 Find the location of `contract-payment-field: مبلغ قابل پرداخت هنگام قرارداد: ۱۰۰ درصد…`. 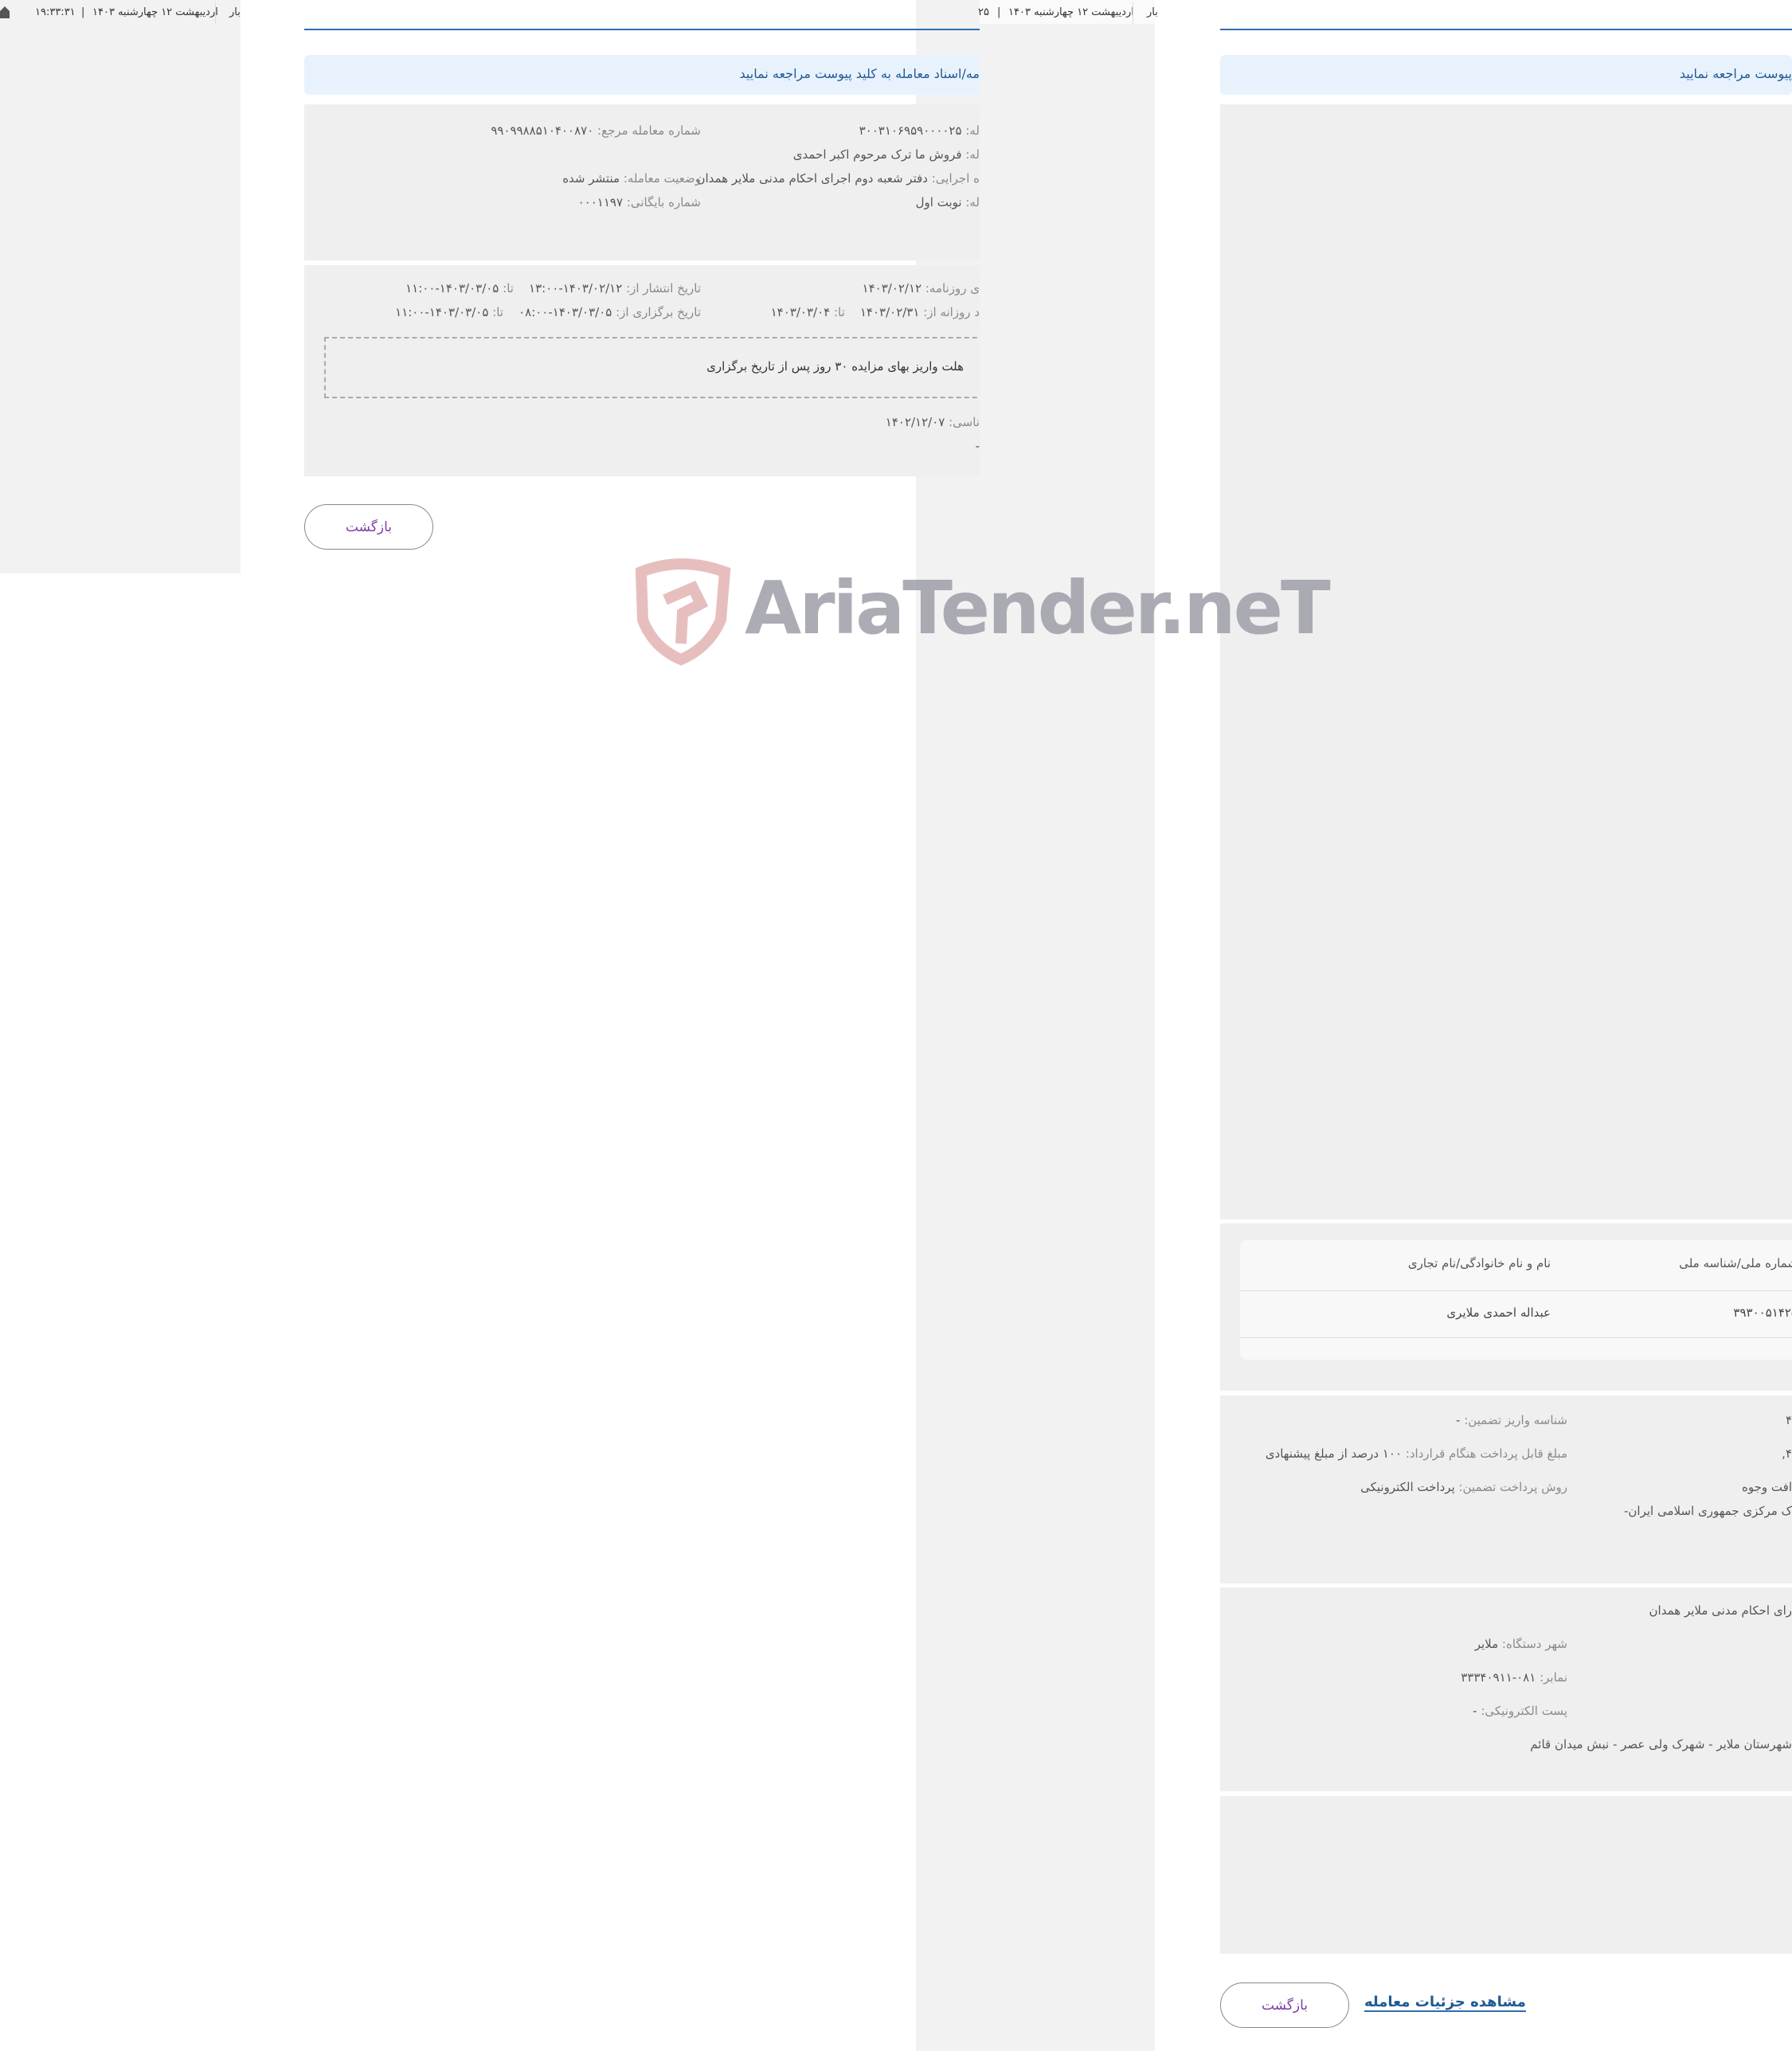

contract-payment-field: مبلغ قابل پرداخت هنگام قرارداد: ۱۰۰ درصد… is located at coordinates (1416, 1454).